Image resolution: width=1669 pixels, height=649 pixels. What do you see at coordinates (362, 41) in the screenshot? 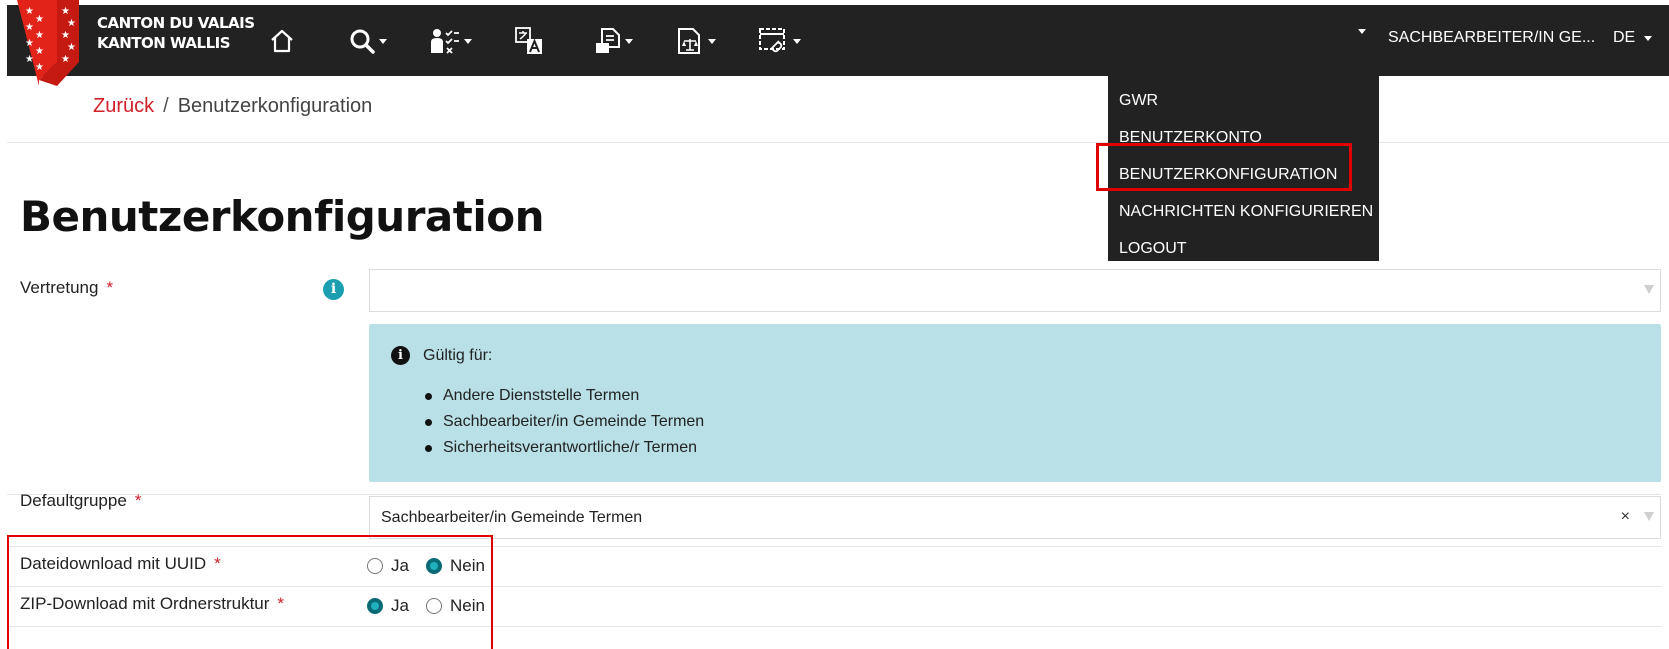
I see `search-icon` at bounding box center [362, 41].